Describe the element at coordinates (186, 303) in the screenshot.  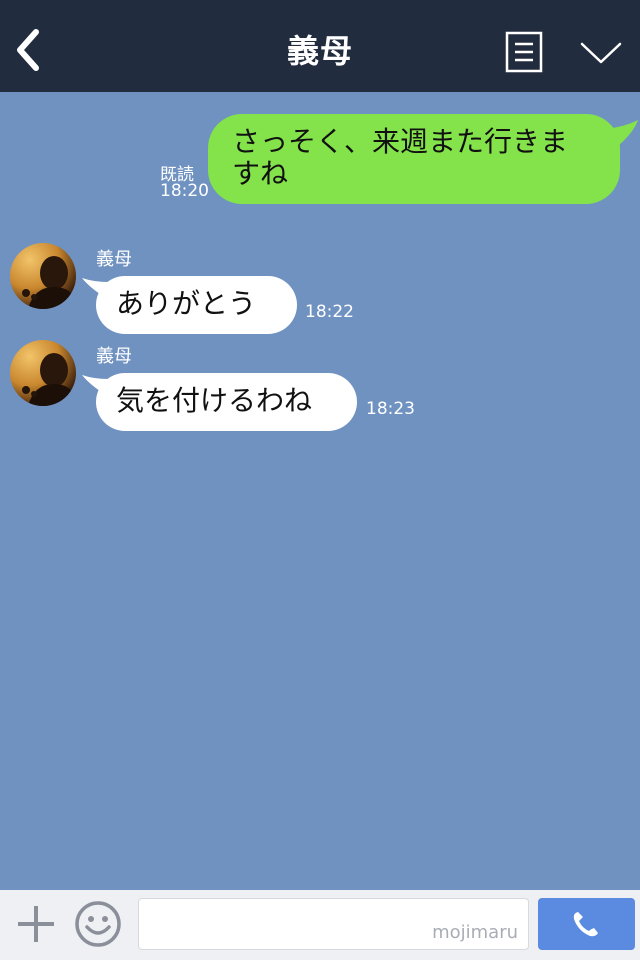
I see `message-text: ありがとう` at that location.